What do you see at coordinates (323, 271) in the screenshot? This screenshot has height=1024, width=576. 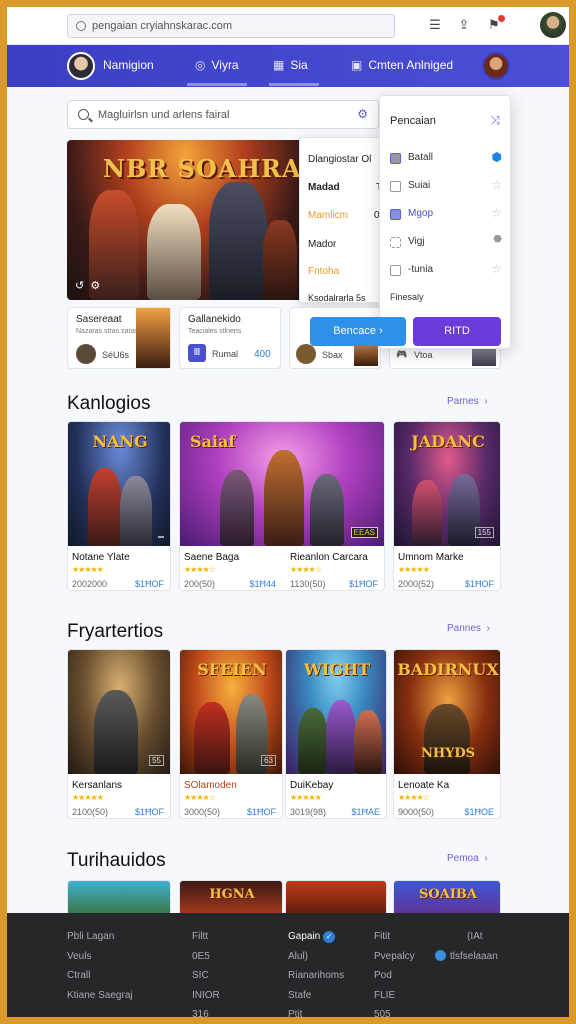 I see `dropdown-item: Fntoha` at bounding box center [323, 271].